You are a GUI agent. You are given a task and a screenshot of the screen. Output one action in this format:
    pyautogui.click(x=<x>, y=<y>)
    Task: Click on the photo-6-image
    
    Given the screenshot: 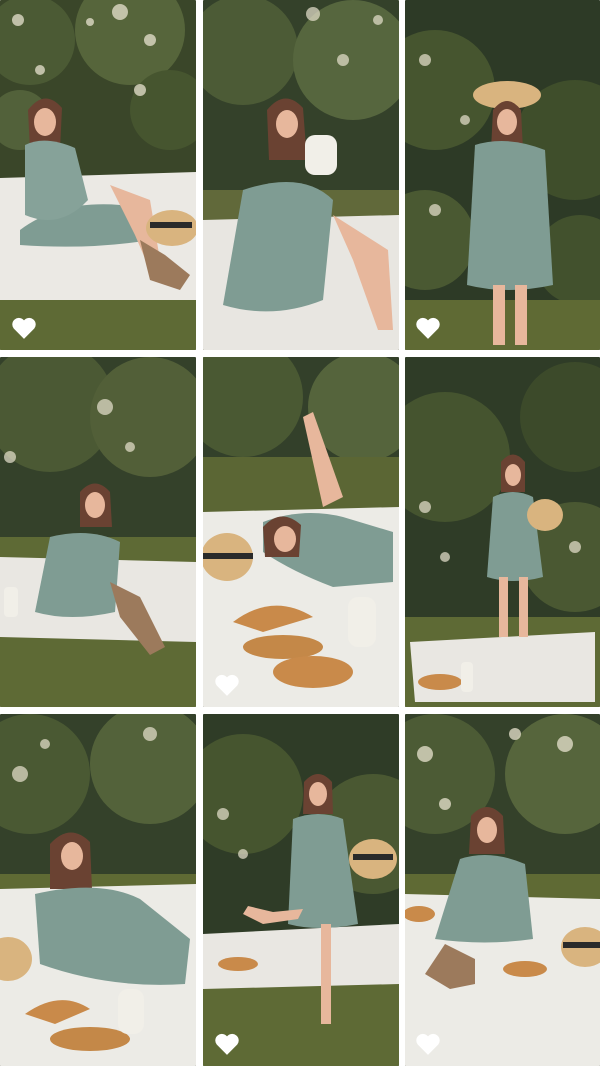 What is the action you would take?
    pyautogui.click(x=502, y=532)
    